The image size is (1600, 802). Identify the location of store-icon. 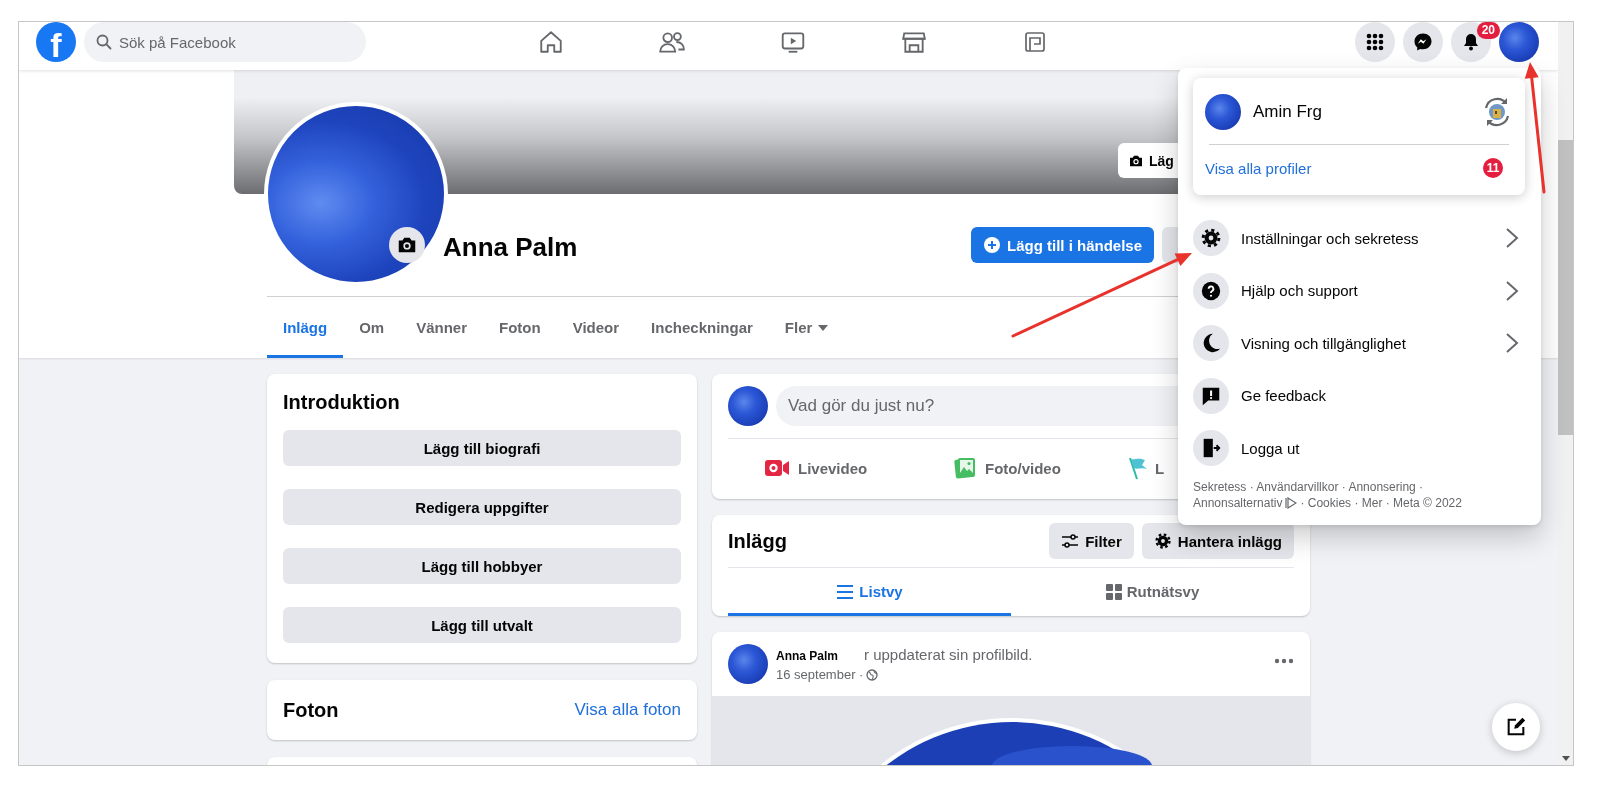
(913, 42).